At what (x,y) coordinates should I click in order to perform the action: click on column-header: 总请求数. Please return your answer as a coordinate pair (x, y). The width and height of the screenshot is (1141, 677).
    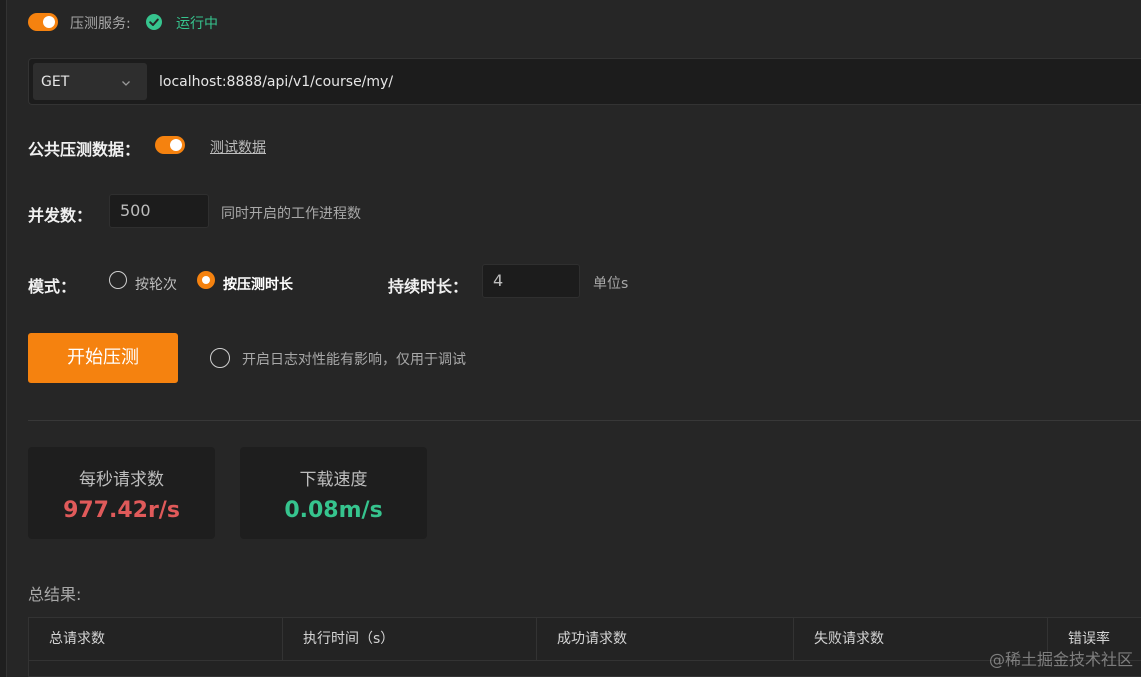
    Looking at the image, I should click on (156, 639).